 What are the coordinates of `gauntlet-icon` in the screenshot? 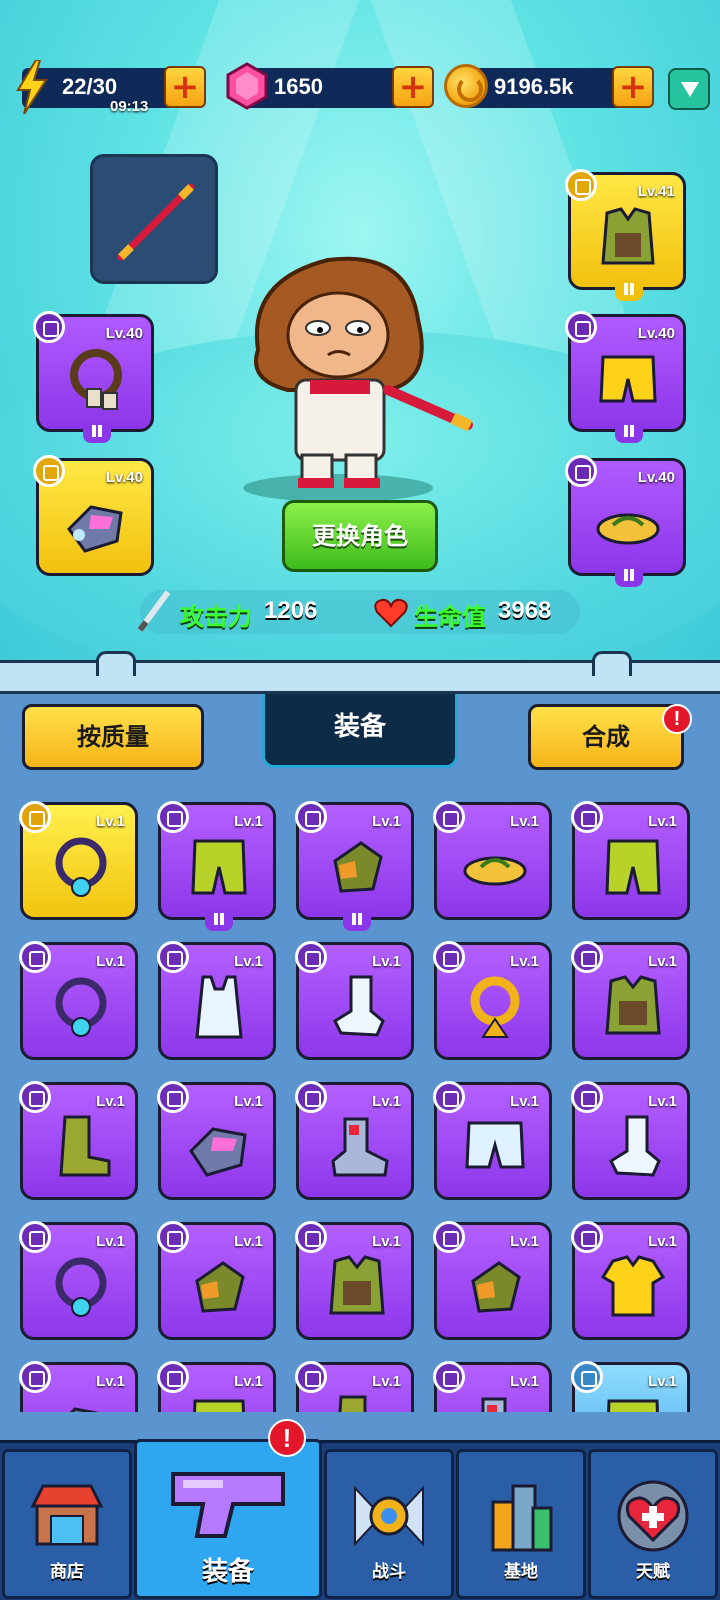 It's located at (218, 1152).